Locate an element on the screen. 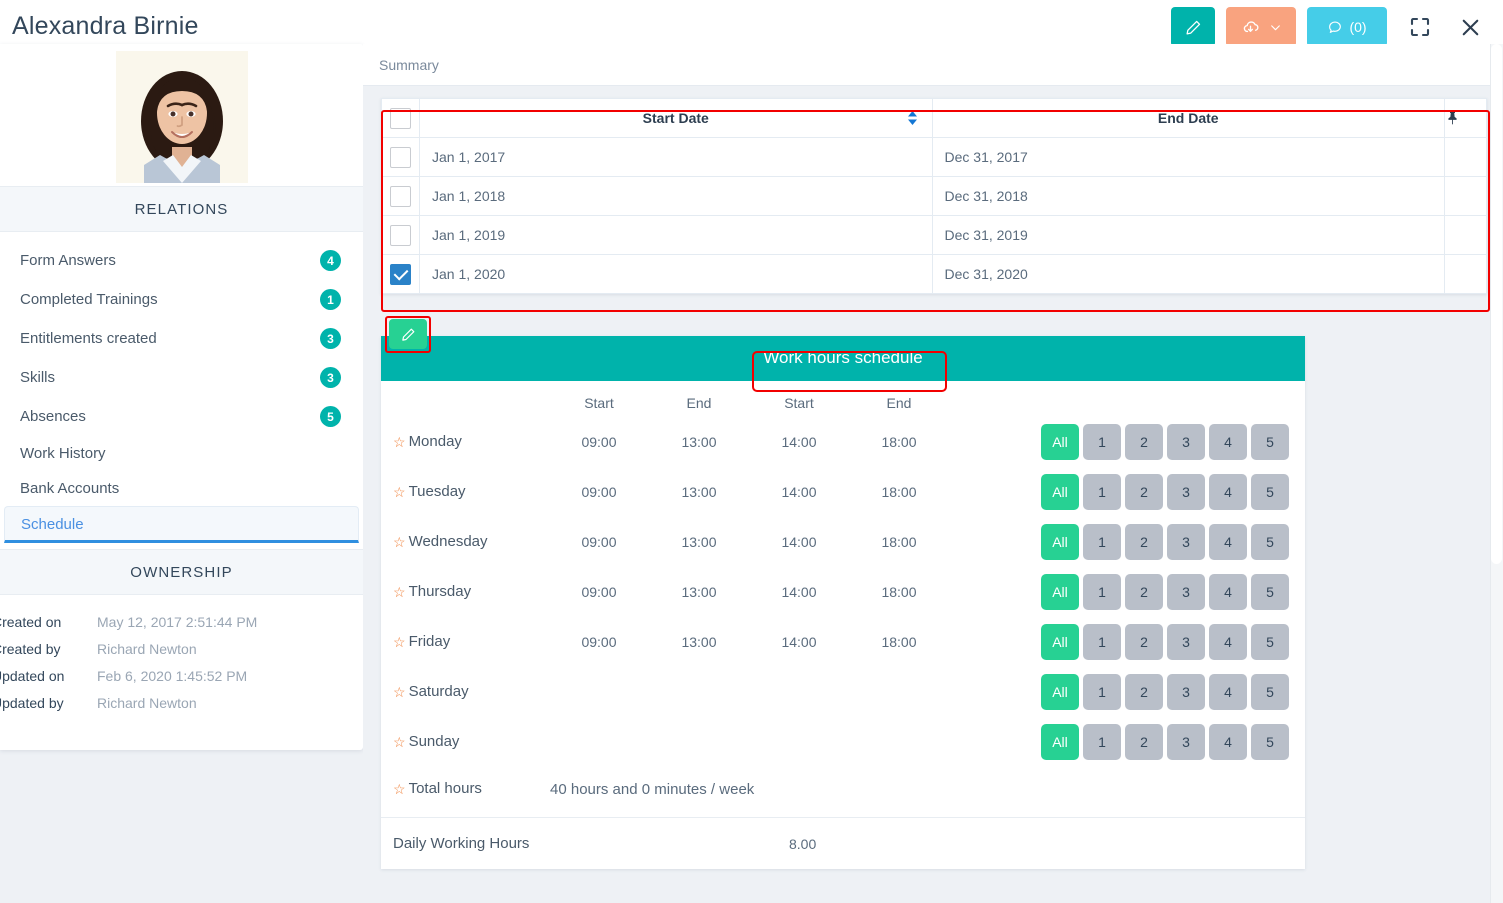 The width and height of the screenshot is (1503, 903). total-hours-value-cell: 40 hours and 0 minutes / week is located at coordinates (927, 792).